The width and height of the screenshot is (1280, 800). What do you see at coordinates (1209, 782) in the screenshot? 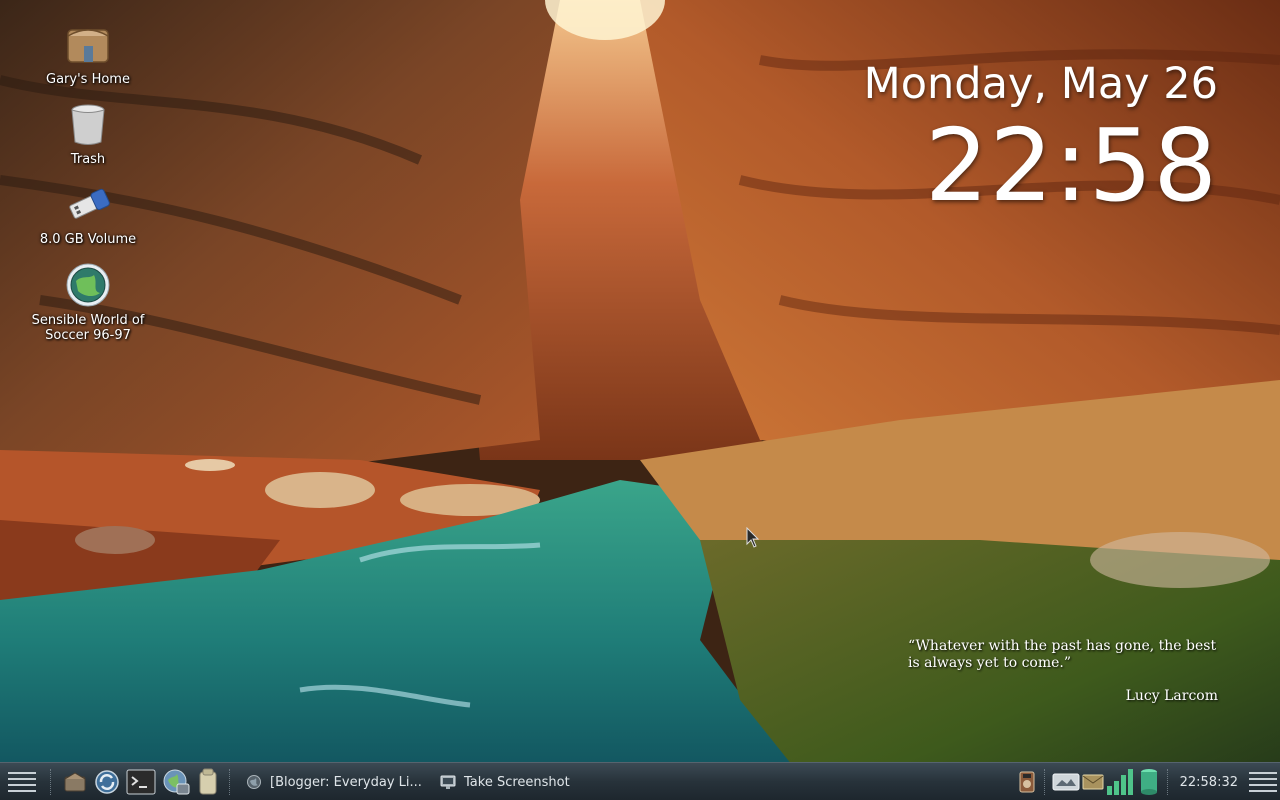
I see `taskbar-clock: 22:58:32` at bounding box center [1209, 782].